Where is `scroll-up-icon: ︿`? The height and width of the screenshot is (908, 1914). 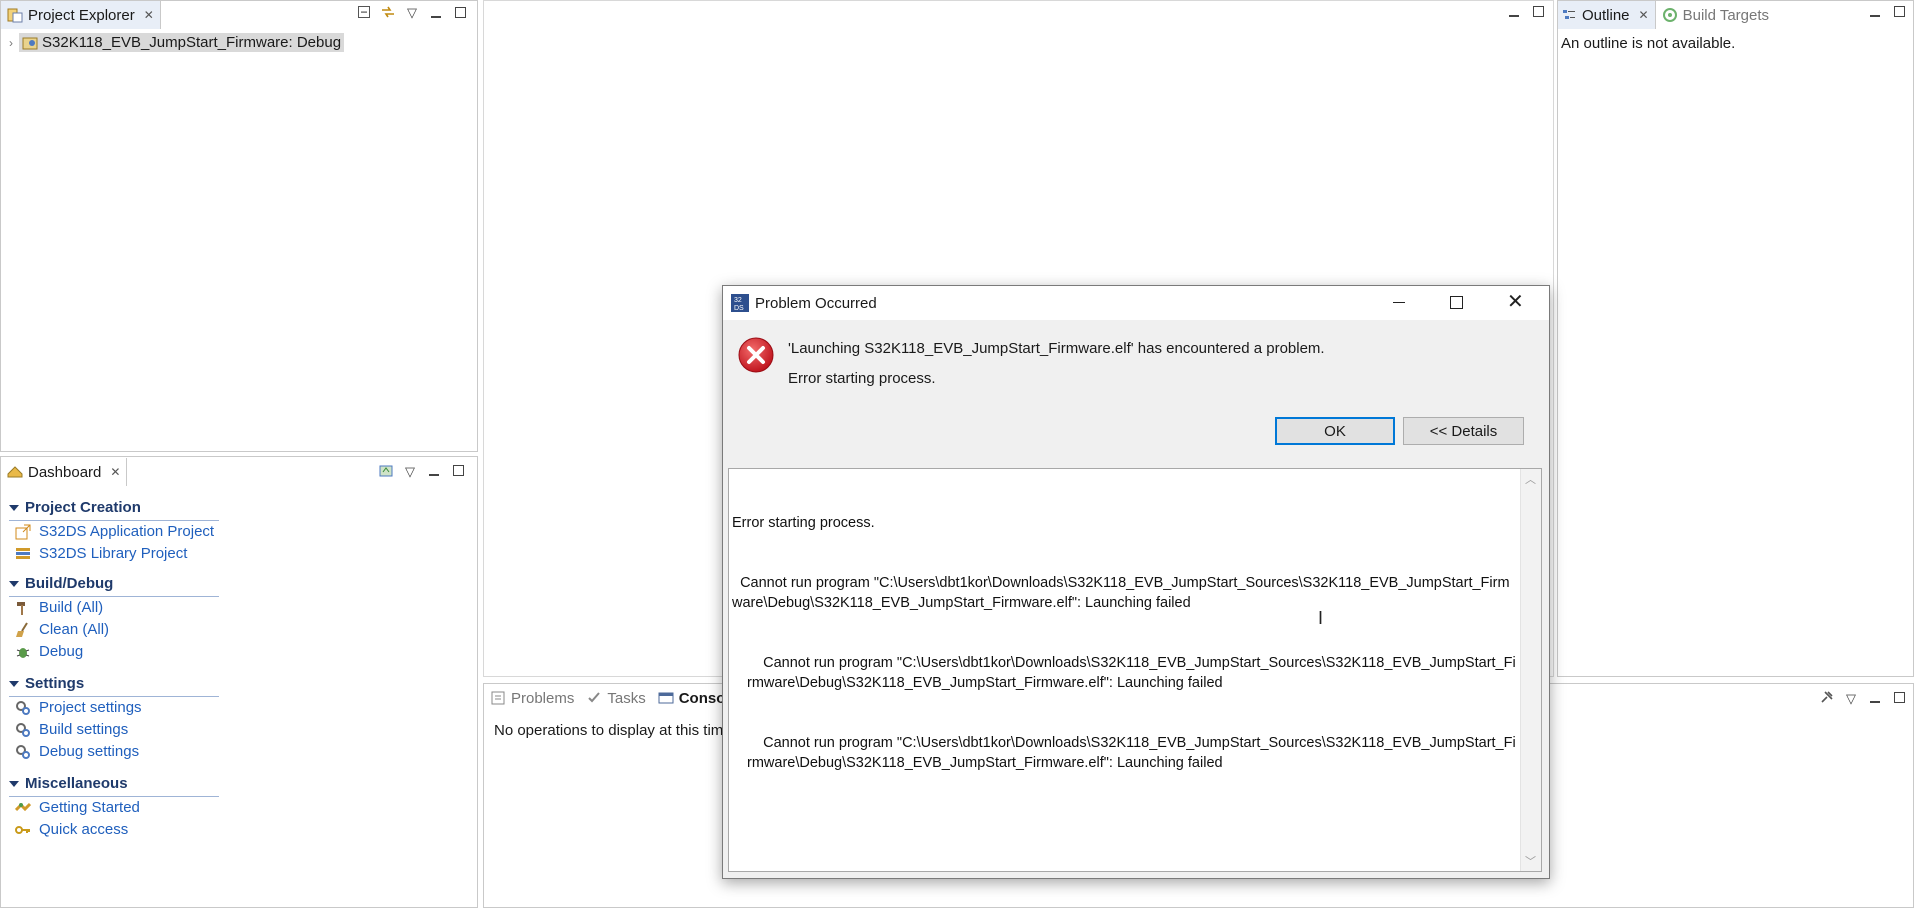
scroll-up-icon: ︿ is located at coordinates (1530, 479).